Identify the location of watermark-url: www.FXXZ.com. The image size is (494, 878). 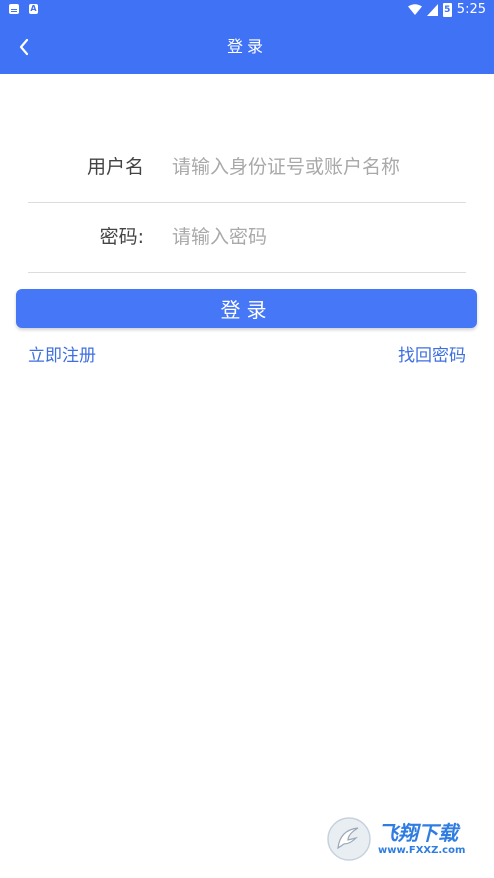
(422, 850).